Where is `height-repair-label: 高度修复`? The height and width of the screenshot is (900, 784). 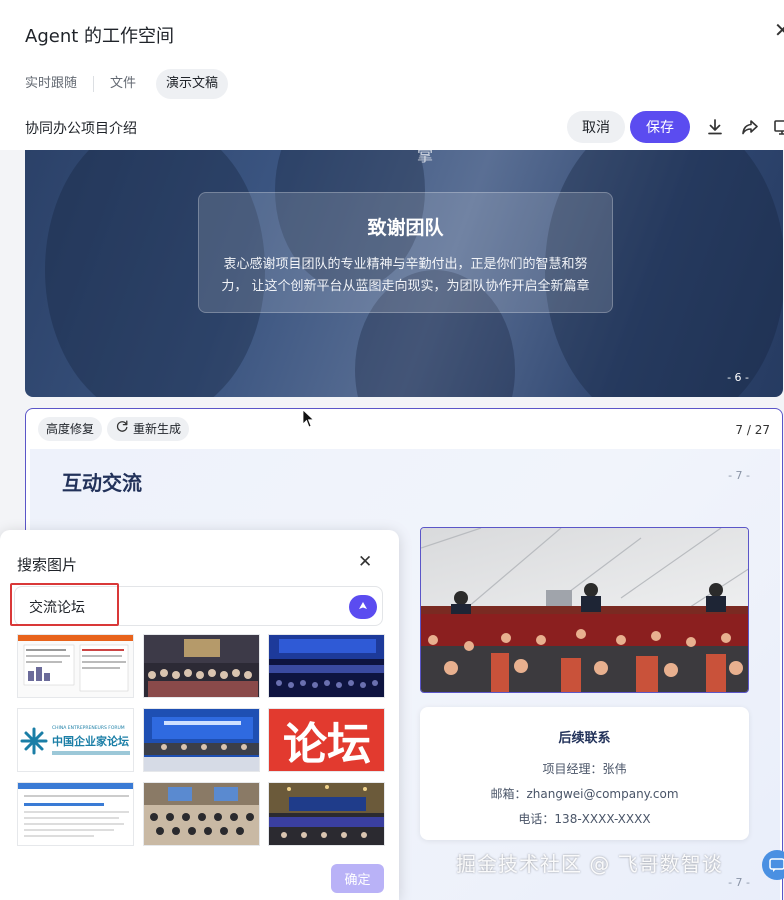 height-repair-label: 高度修复 is located at coordinates (70, 429).